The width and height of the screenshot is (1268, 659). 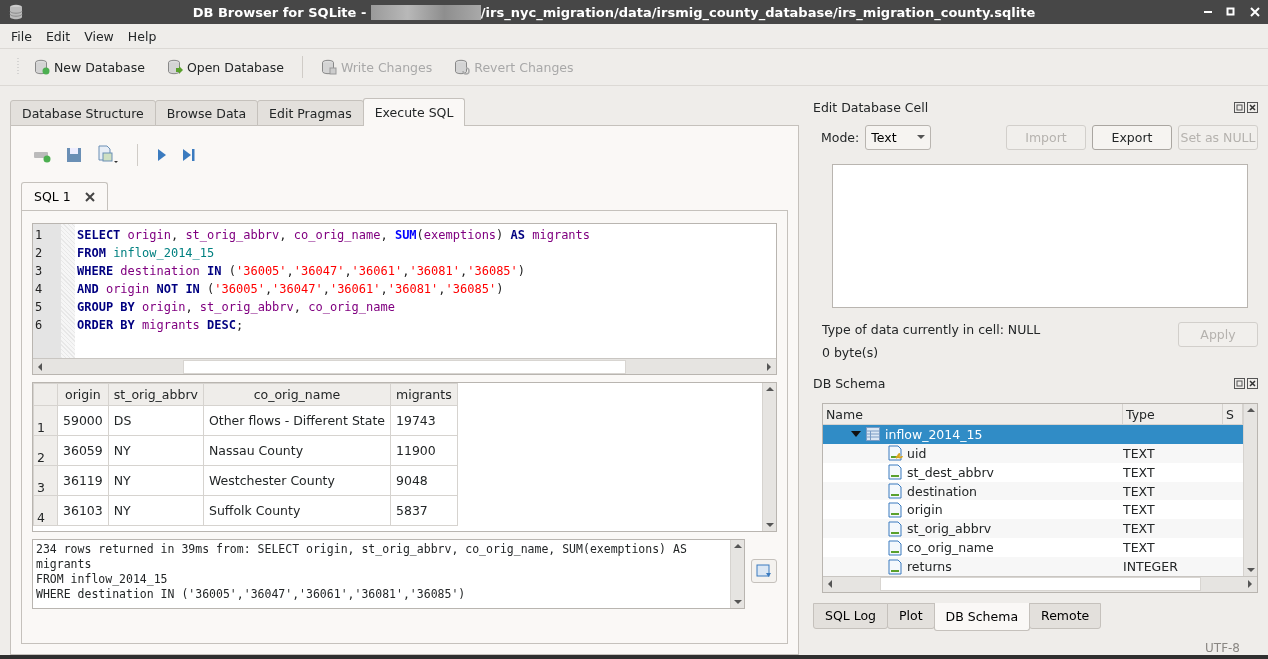 What do you see at coordinates (297, 480) in the screenshot?
I see `table-cell: Westchester County` at bounding box center [297, 480].